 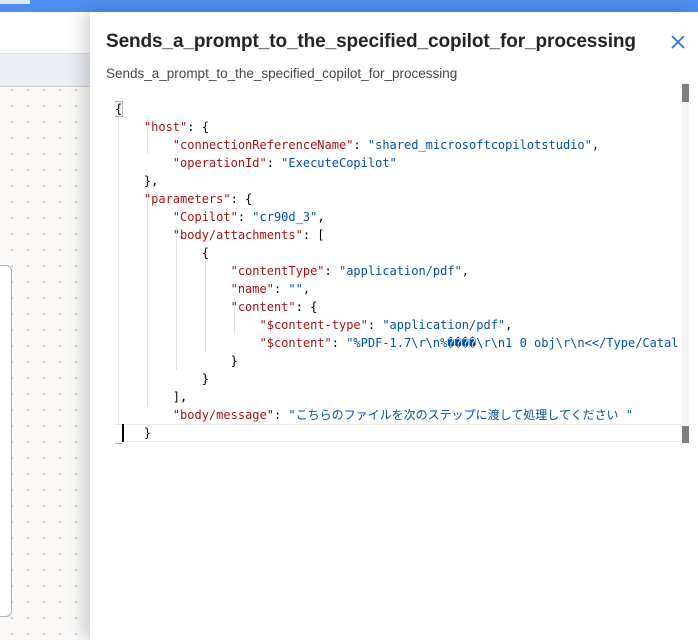 I want to click on json-value: "shared_microsoftcopilotstudio", so click(x=479, y=145).